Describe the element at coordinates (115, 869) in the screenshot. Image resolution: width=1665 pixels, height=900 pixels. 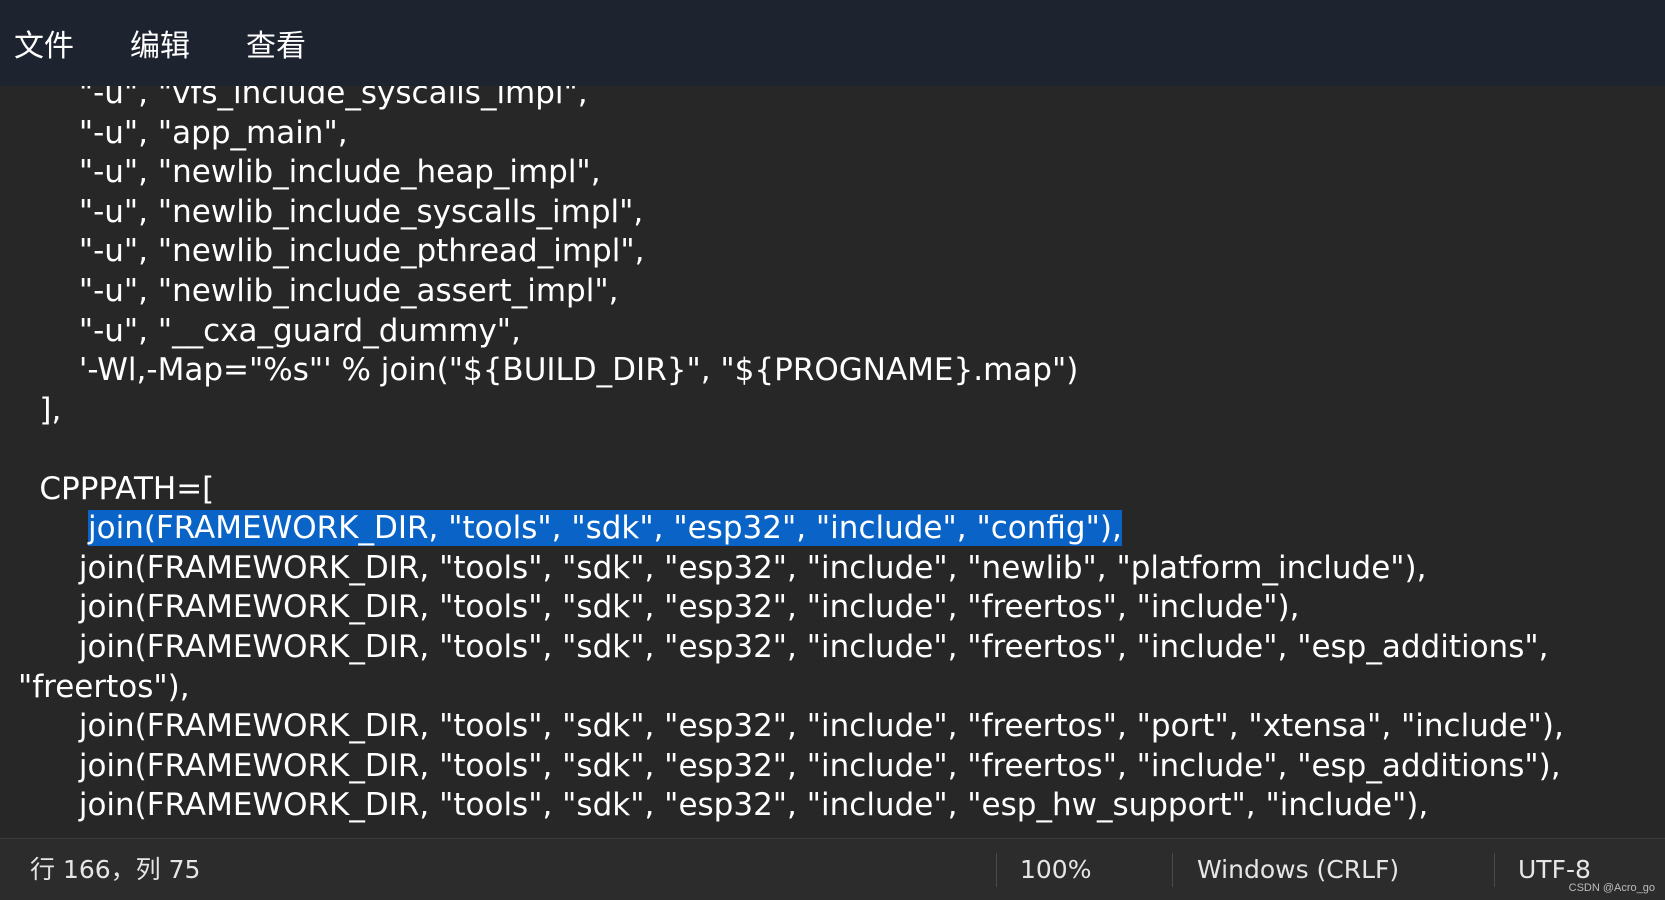
I see `cursor-position: 行 166，列 75` at that location.